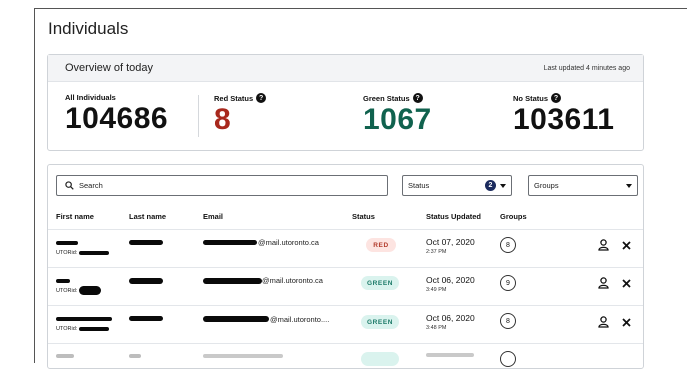 This screenshot has width=687, height=369. Describe the element at coordinates (513, 216) in the screenshot. I see `column-header-groups: Groups` at that location.